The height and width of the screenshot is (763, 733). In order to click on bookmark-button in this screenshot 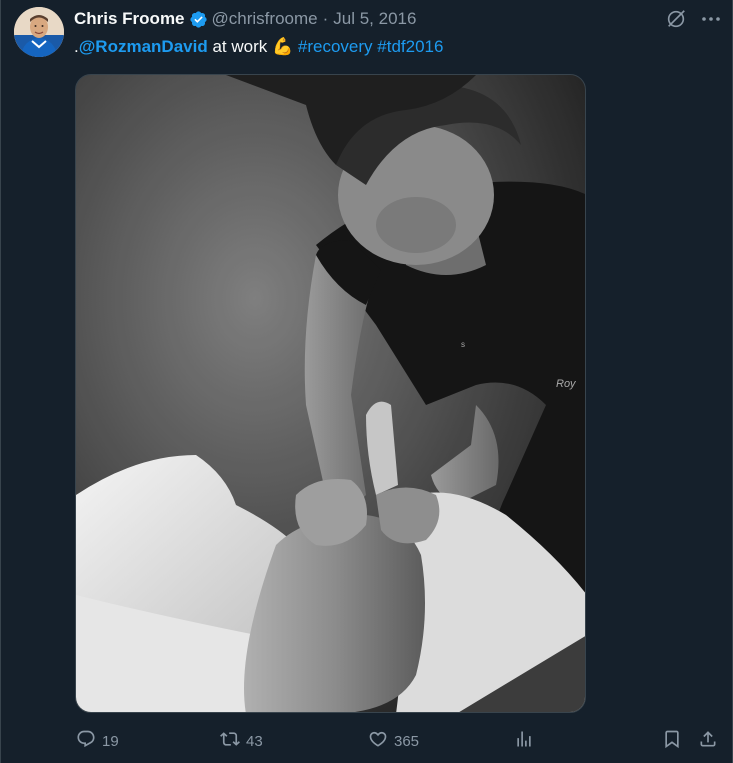, I will do `click(672, 741)`.